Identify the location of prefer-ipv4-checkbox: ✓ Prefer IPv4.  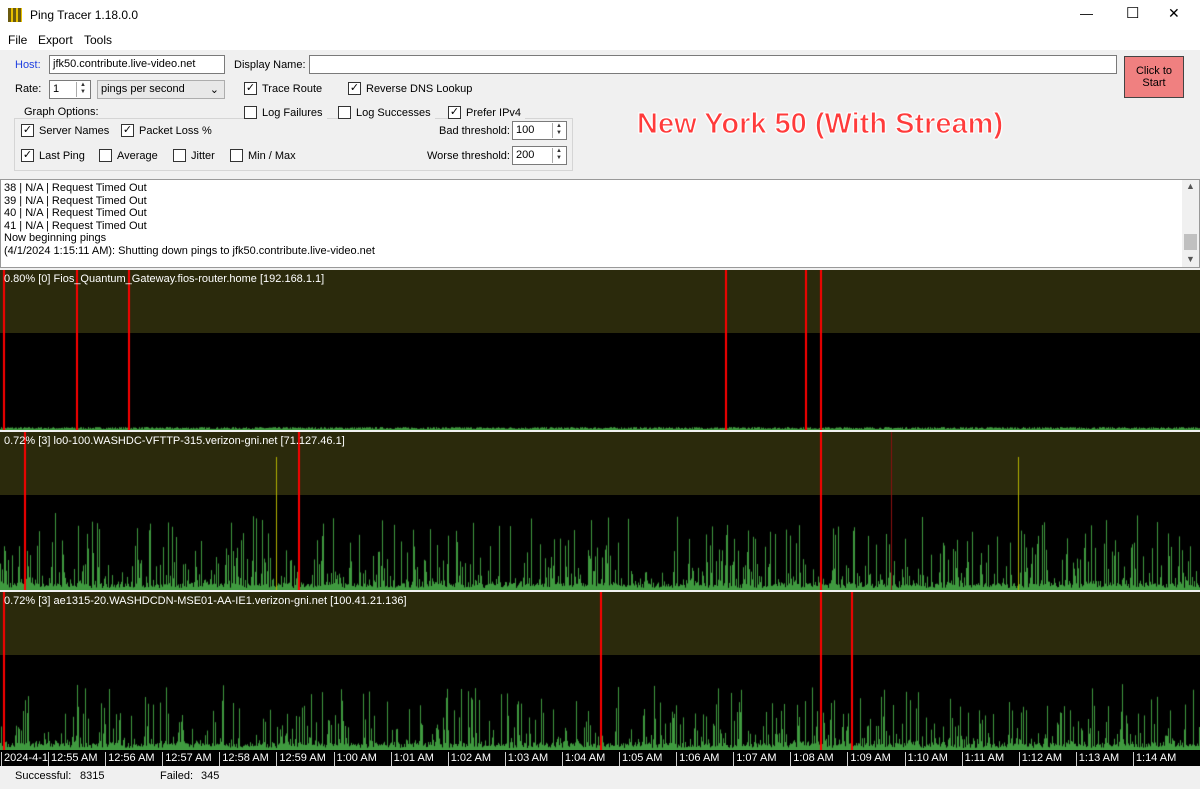
(487, 112).